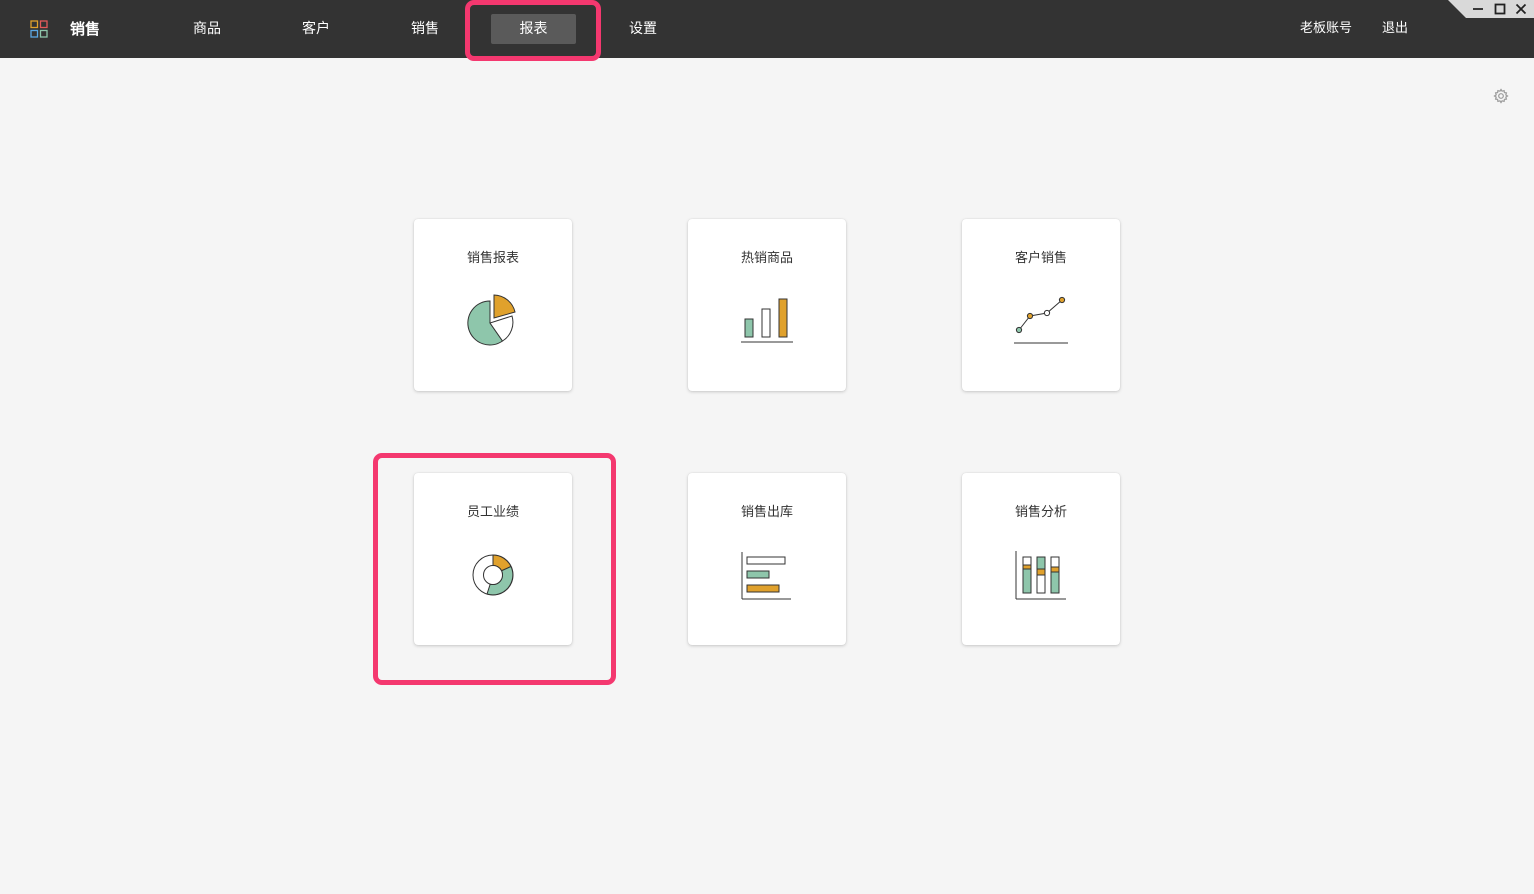  What do you see at coordinates (207, 29) in the screenshot?
I see `nav-tab-products: 商品` at bounding box center [207, 29].